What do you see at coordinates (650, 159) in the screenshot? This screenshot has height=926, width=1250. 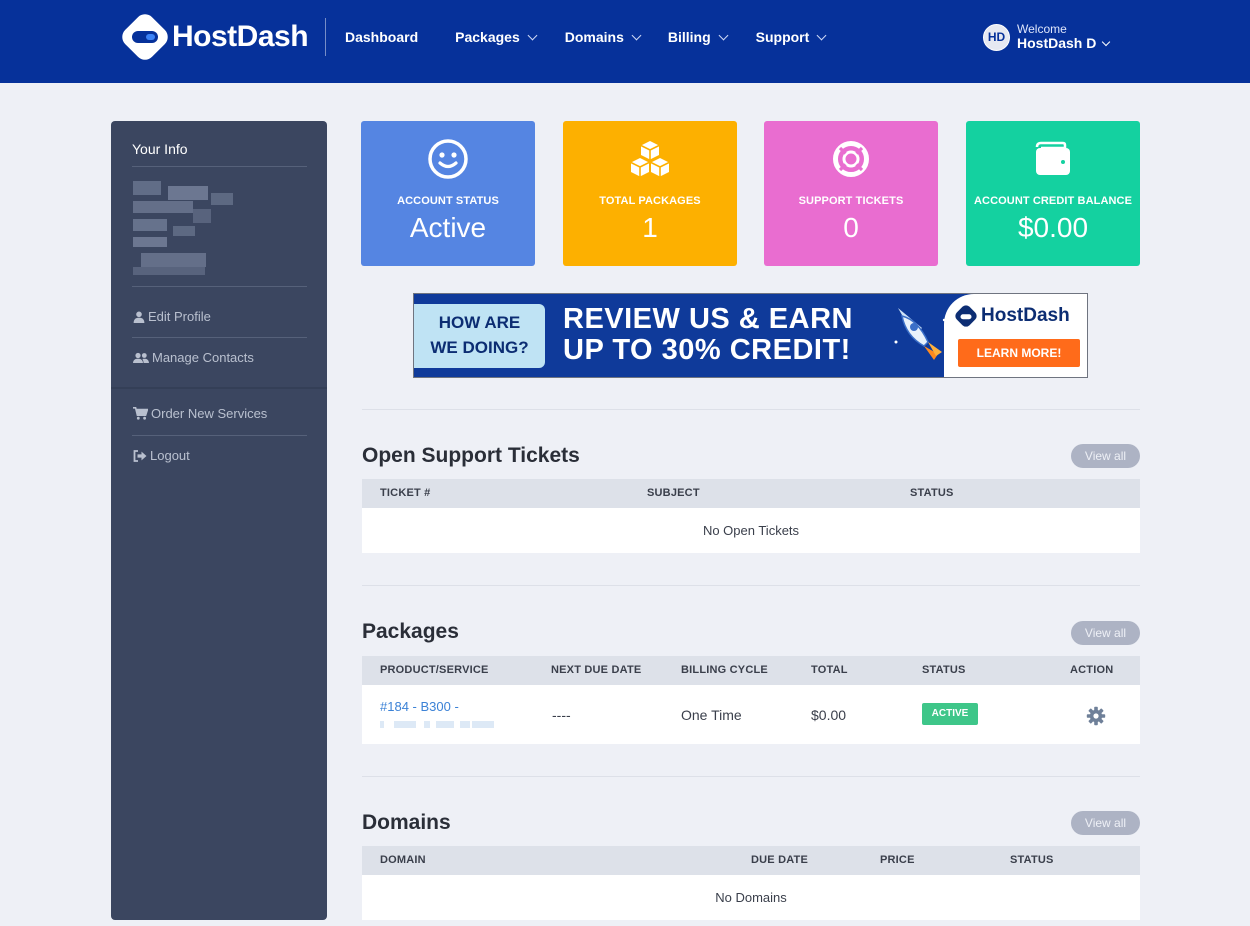 I see `cubes-icon` at bounding box center [650, 159].